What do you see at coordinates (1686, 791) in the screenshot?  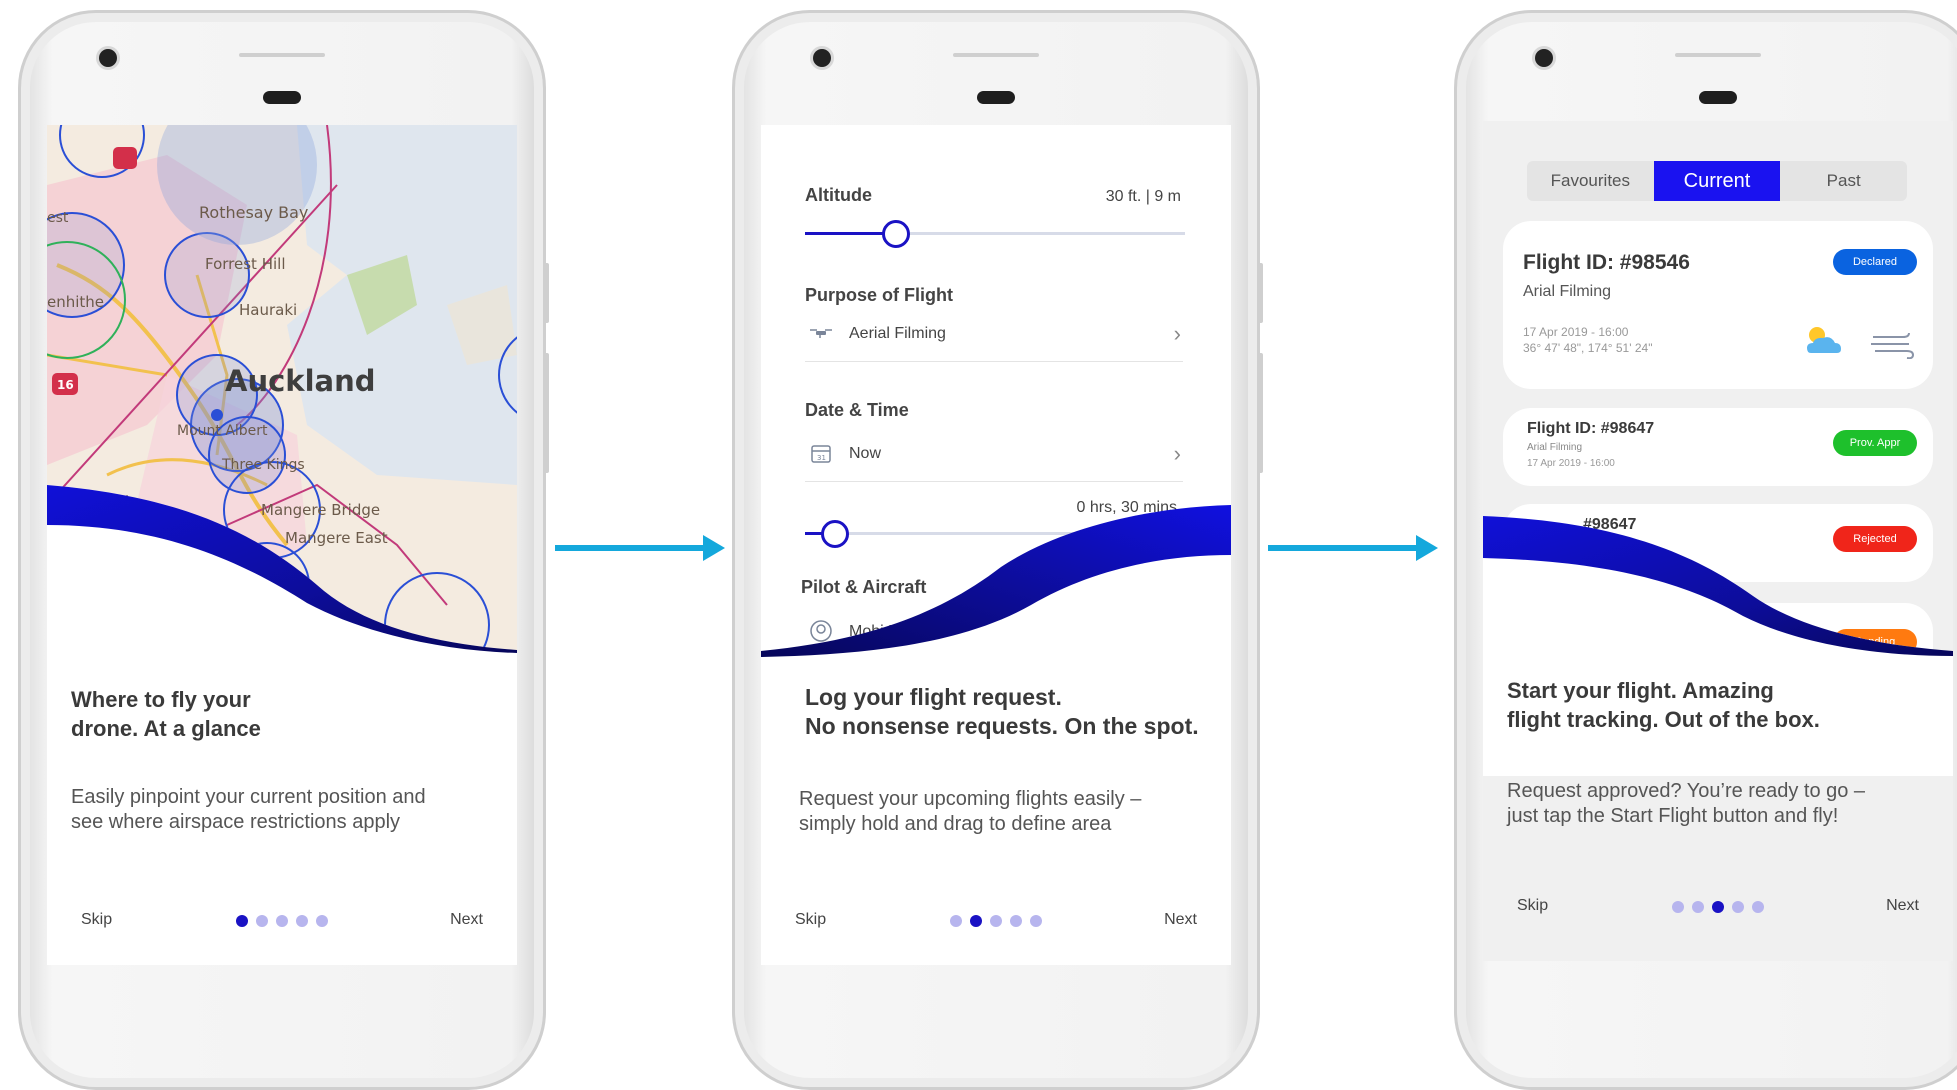 I see `description-line-1: Request approved? You’re ready to go –` at bounding box center [1686, 791].